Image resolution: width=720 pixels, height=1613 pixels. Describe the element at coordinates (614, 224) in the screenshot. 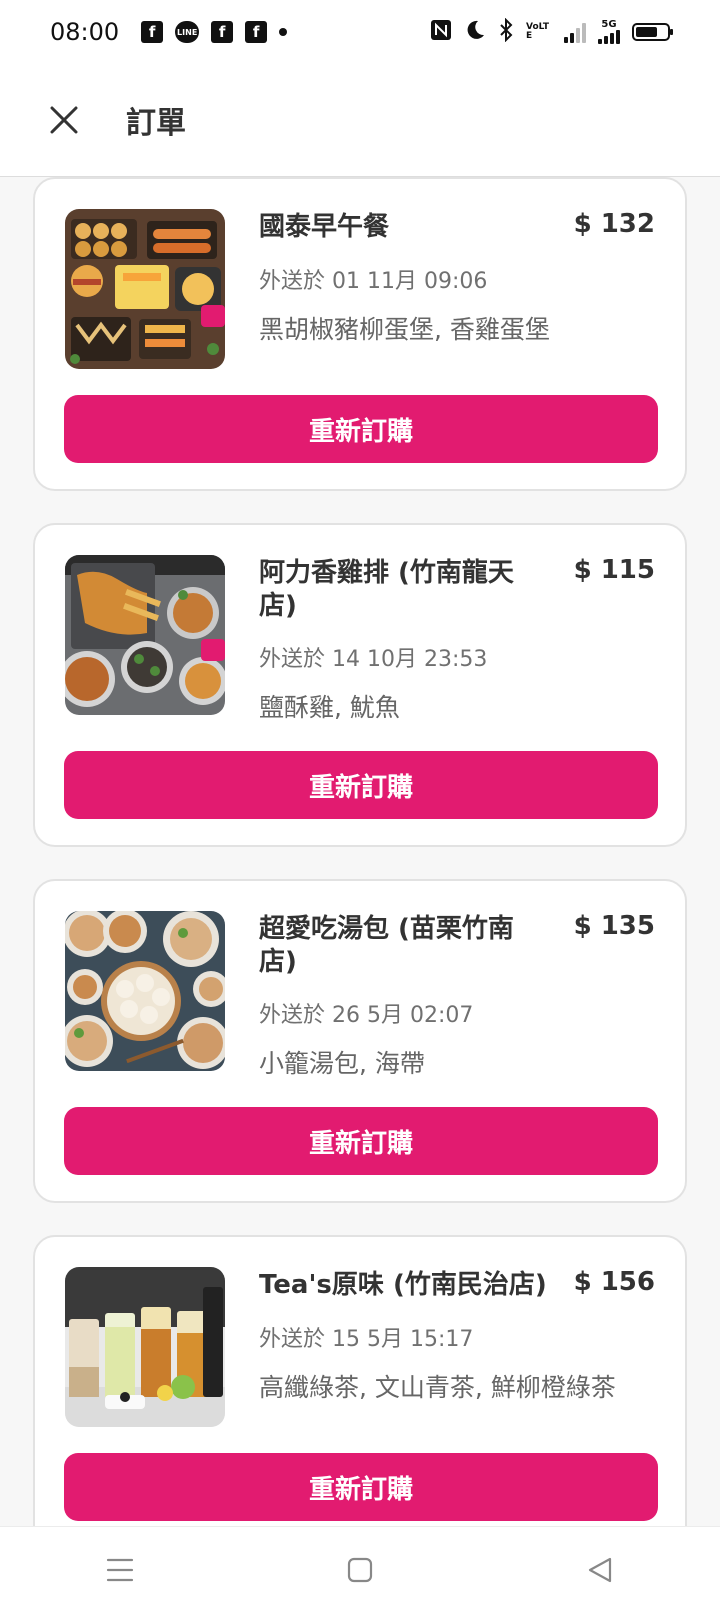

I see `order-price: $ 132` at that location.